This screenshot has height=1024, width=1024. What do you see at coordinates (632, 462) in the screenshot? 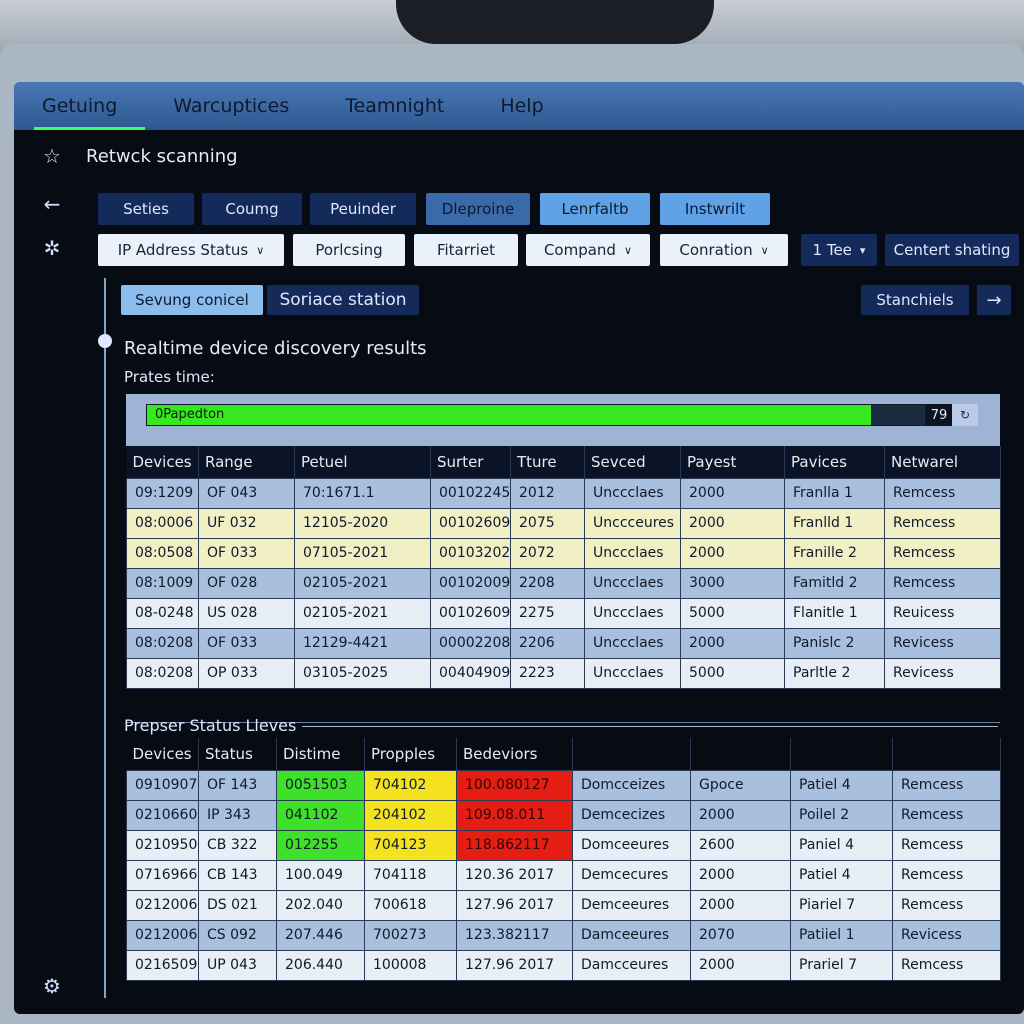
I see `column-header: Sevced` at bounding box center [632, 462].